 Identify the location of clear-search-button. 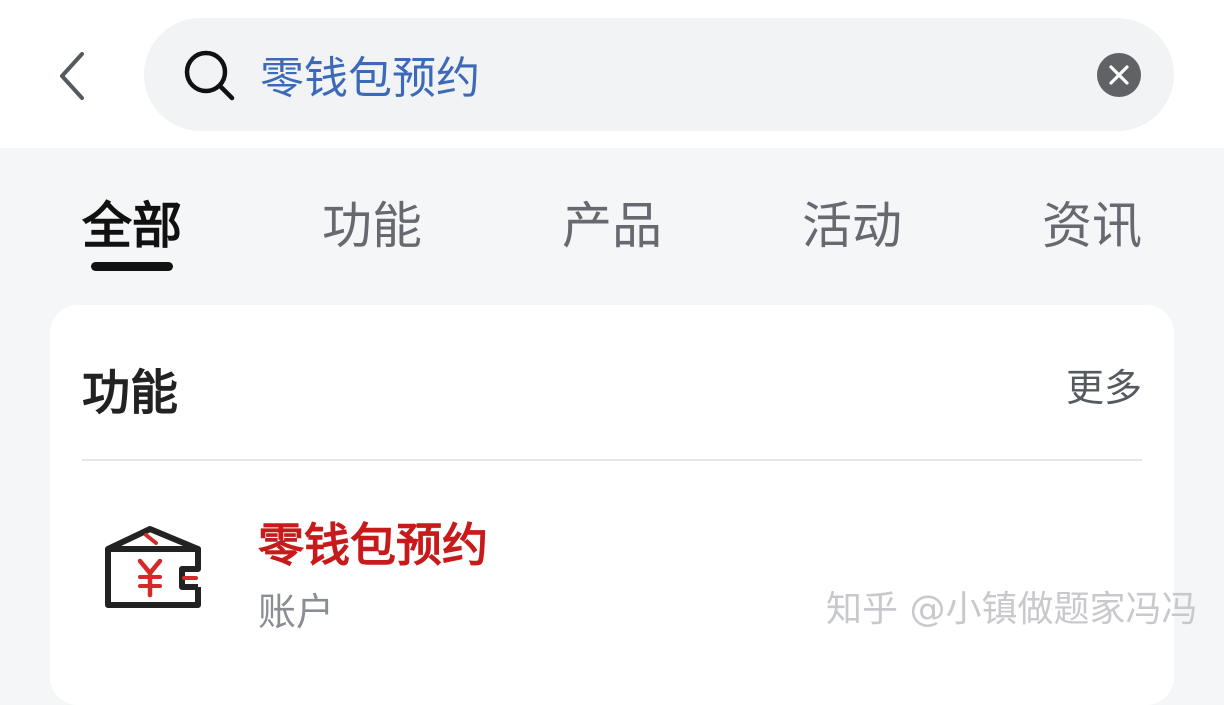
(1119, 75).